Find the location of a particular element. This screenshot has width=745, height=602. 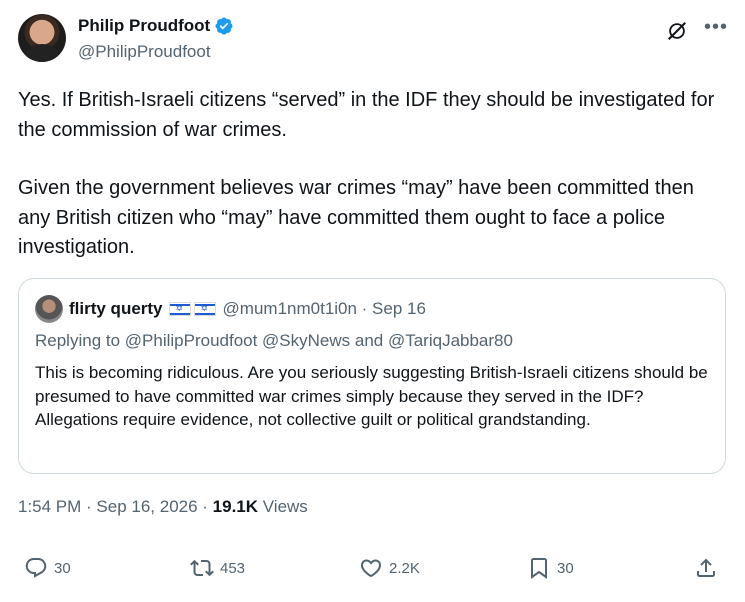

grok-icon is located at coordinates (677, 31).